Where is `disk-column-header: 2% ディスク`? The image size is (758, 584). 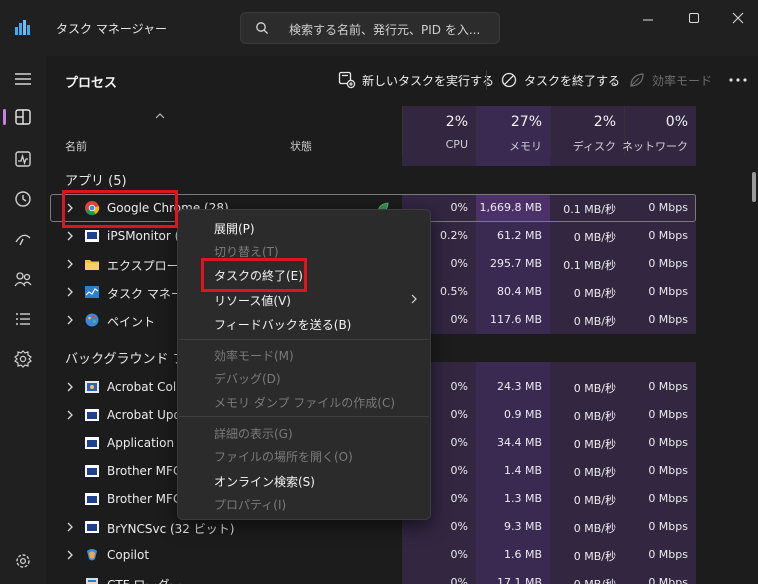
disk-column-header: 2% ディスク is located at coordinates (587, 131).